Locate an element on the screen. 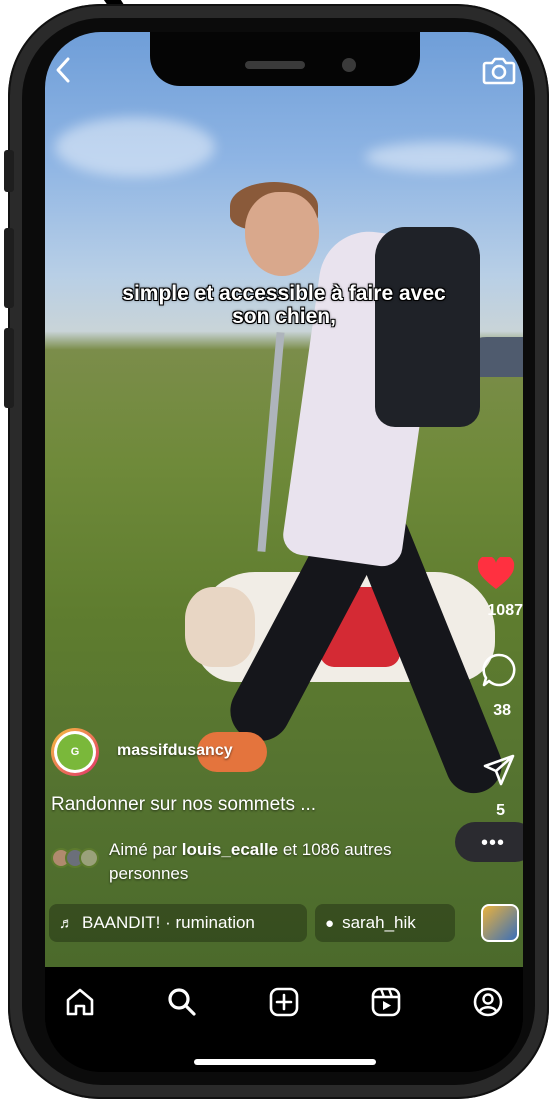 This screenshot has height=1103, width=553. reels-icon is located at coordinates (386, 1002).